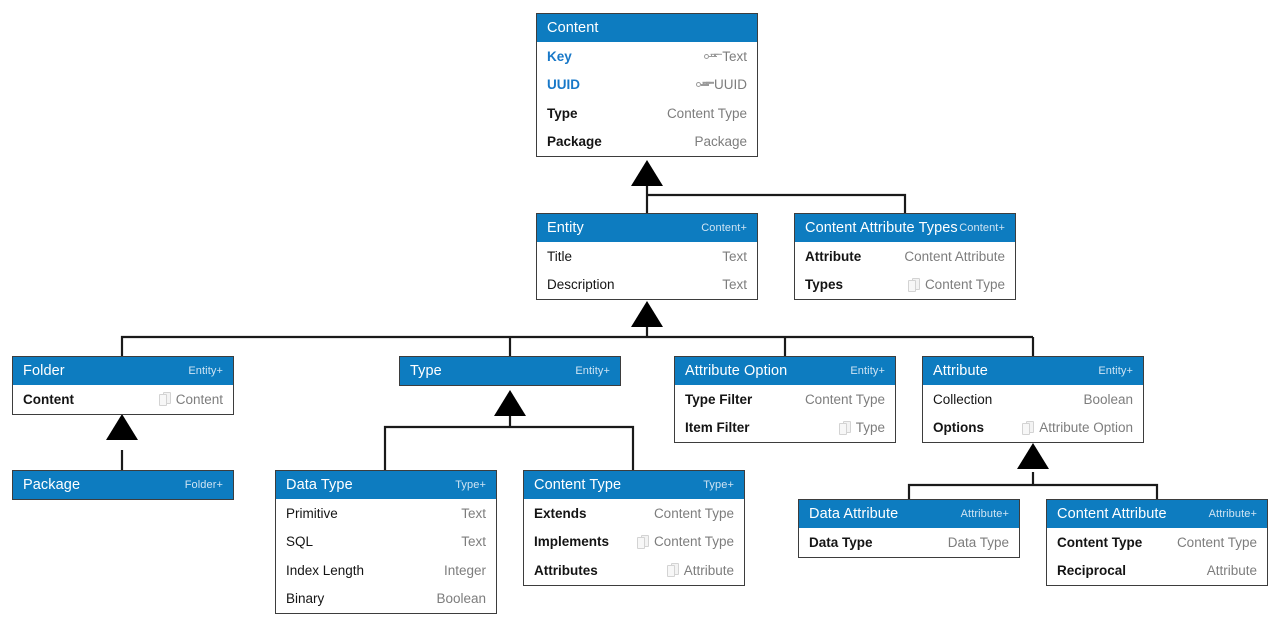  What do you see at coordinates (1157, 571) in the screenshot?
I see `attribute-row: Reciprocal Attribute` at bounding box center [1157, 571].